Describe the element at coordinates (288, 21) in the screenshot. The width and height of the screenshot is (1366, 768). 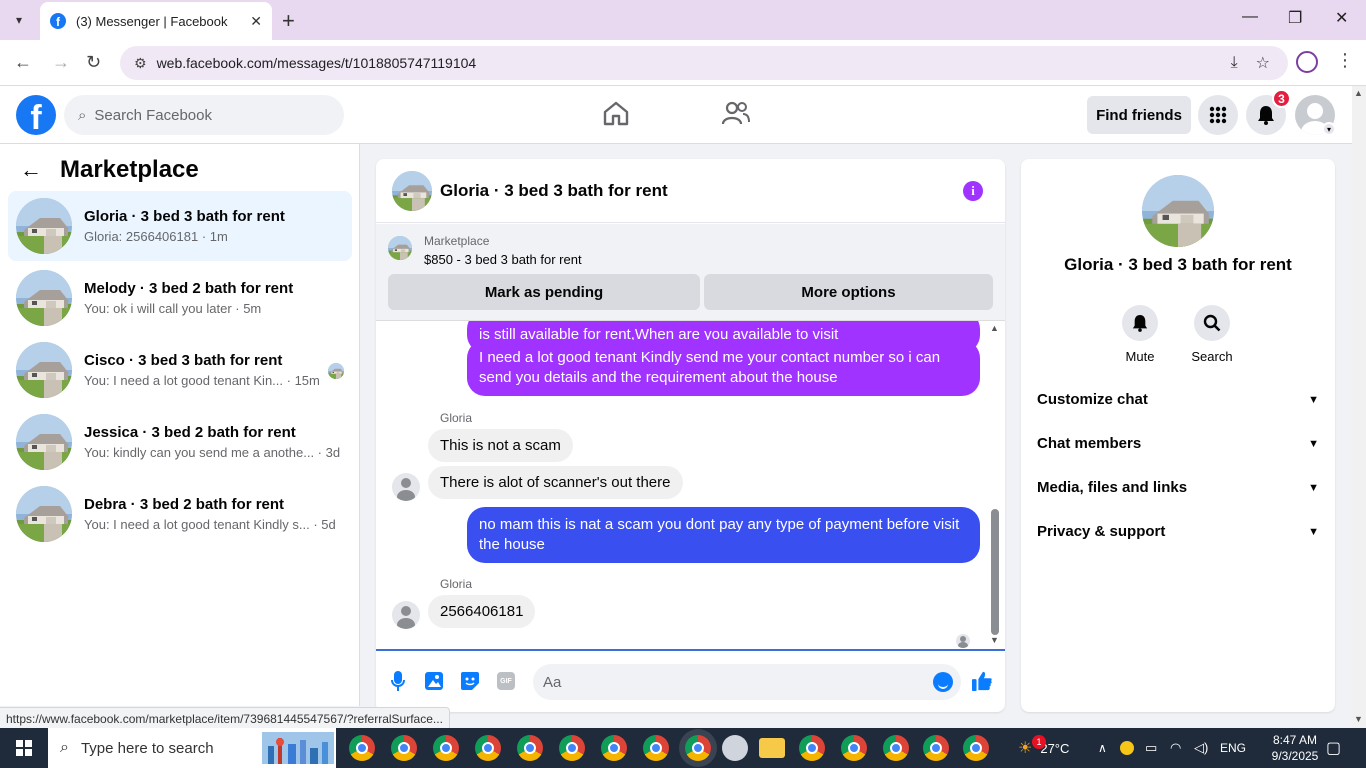
I see `new-tab-icon: +` at that location.